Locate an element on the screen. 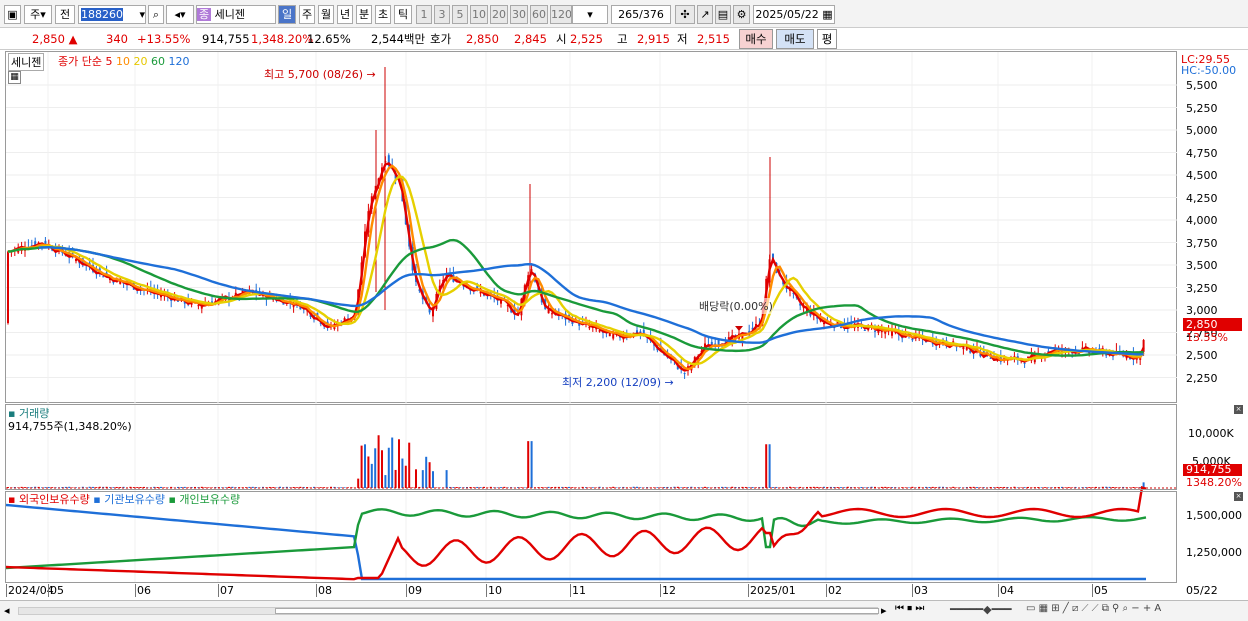  stock-tab: 세니젠 is located at coordinates (26, 62).